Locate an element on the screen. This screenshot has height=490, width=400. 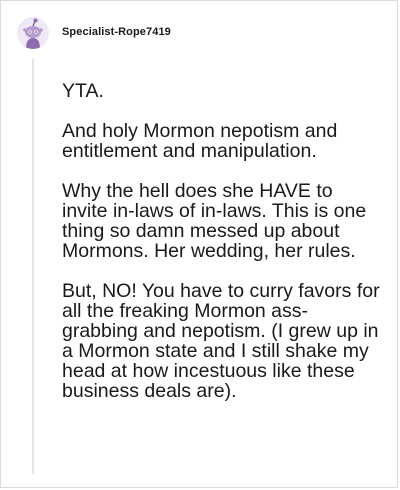
thread-line is located at coordinates (33, 266).